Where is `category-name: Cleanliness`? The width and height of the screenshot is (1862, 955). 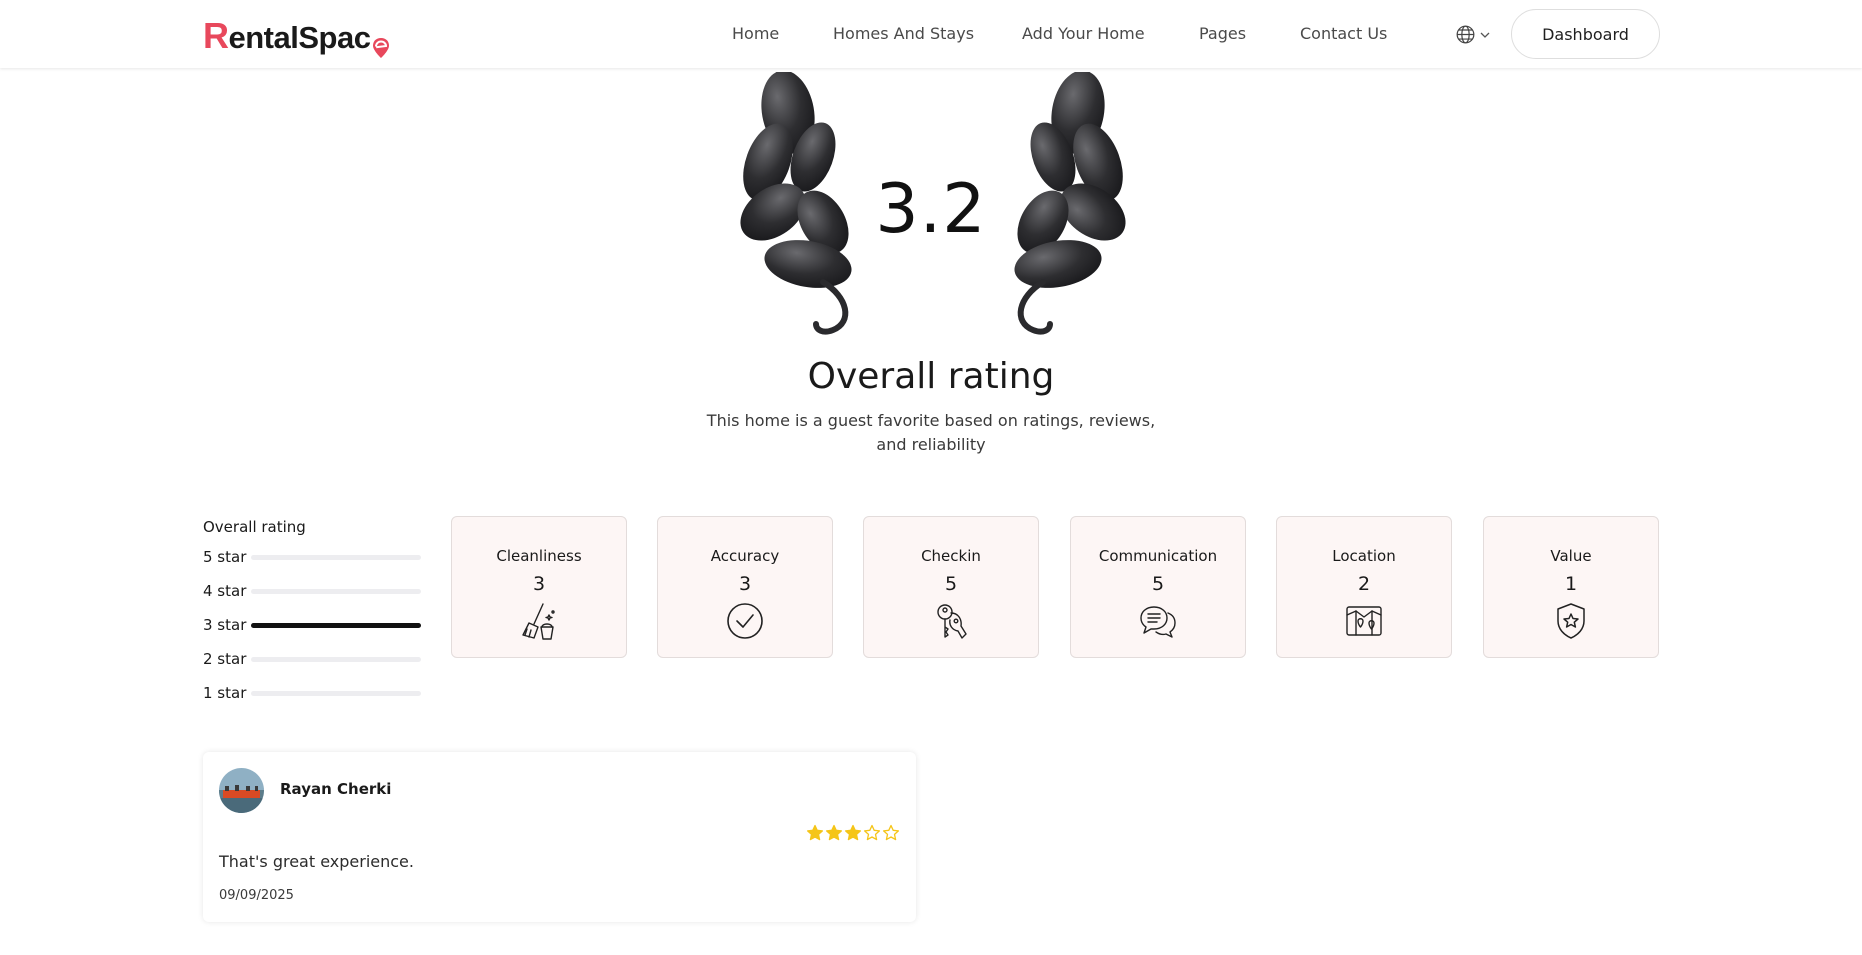
category-name: Cleanliness is located at coordinates (539, 556).